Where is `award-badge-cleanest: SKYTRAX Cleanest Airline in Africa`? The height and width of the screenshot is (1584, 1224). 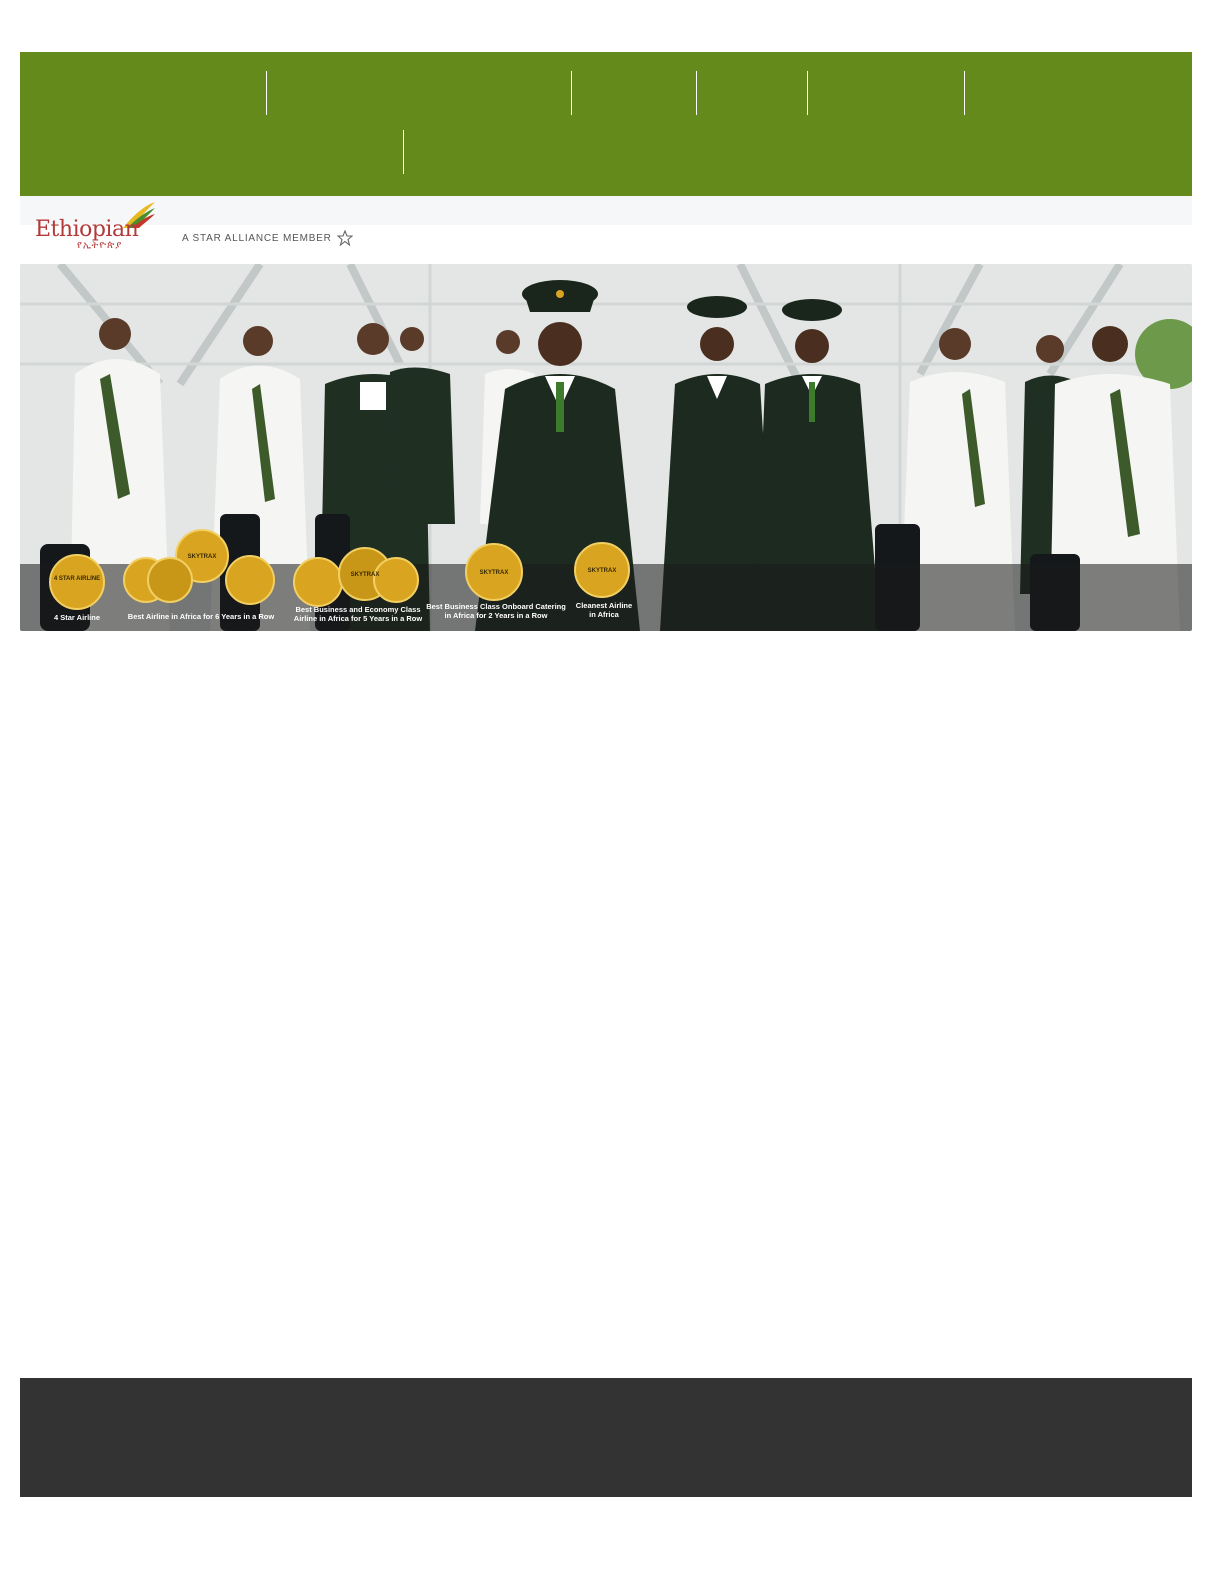 award-badge-cleanest: SKYTRAX Cleanest Airline in Africa is located at coordinates (603, 580).